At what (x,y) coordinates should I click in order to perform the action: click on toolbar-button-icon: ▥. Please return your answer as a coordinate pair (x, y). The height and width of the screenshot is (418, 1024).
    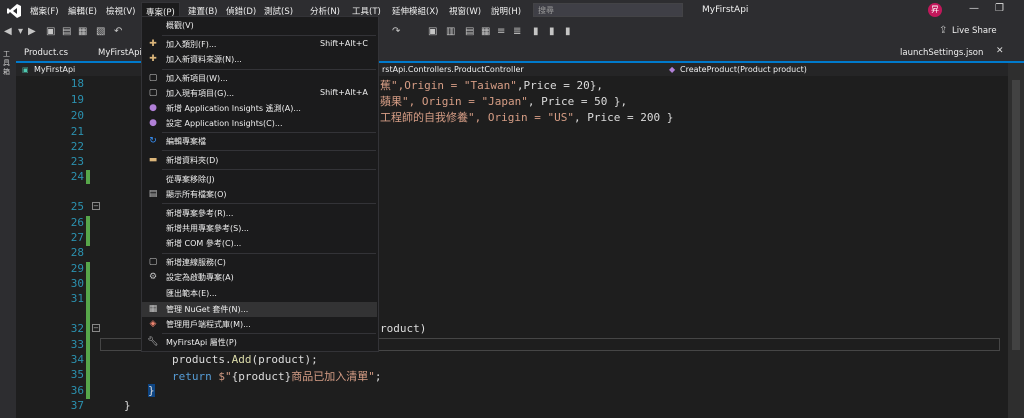
    Looking at the image, I should click on (450, 31).